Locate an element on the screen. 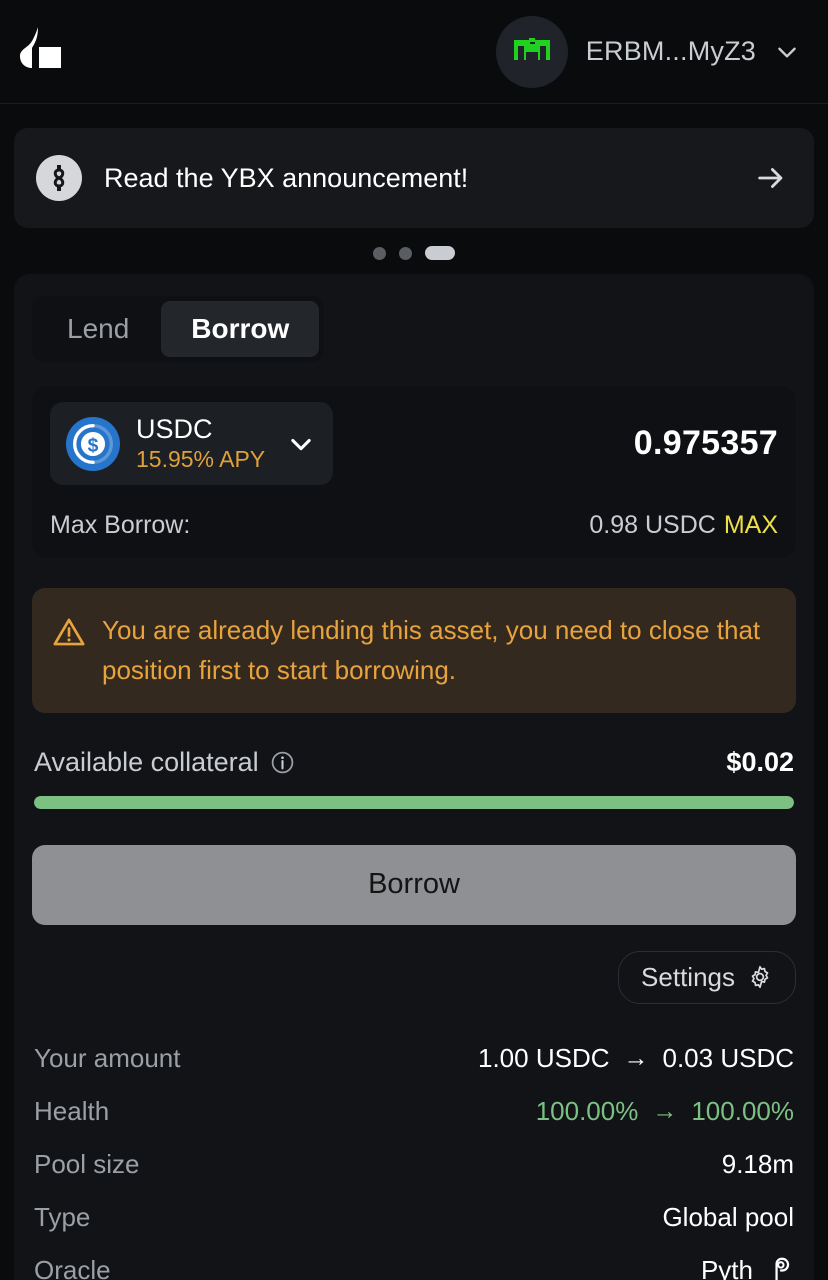 The image size is (828, 1280). top-bar: ERBM...MyZ3 is located at coordinates (414, 52).